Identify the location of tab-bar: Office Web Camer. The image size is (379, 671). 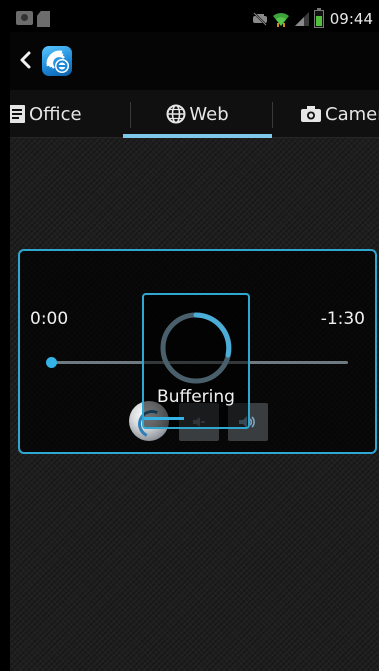
(194, 114).